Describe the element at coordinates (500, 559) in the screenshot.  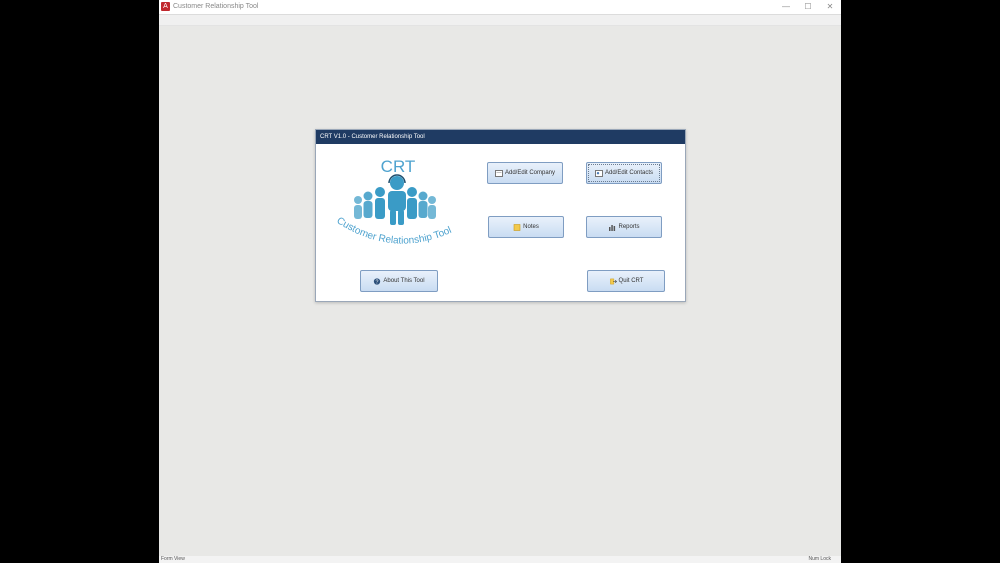
I see `status-bar: Form View Num Lock` at that location.